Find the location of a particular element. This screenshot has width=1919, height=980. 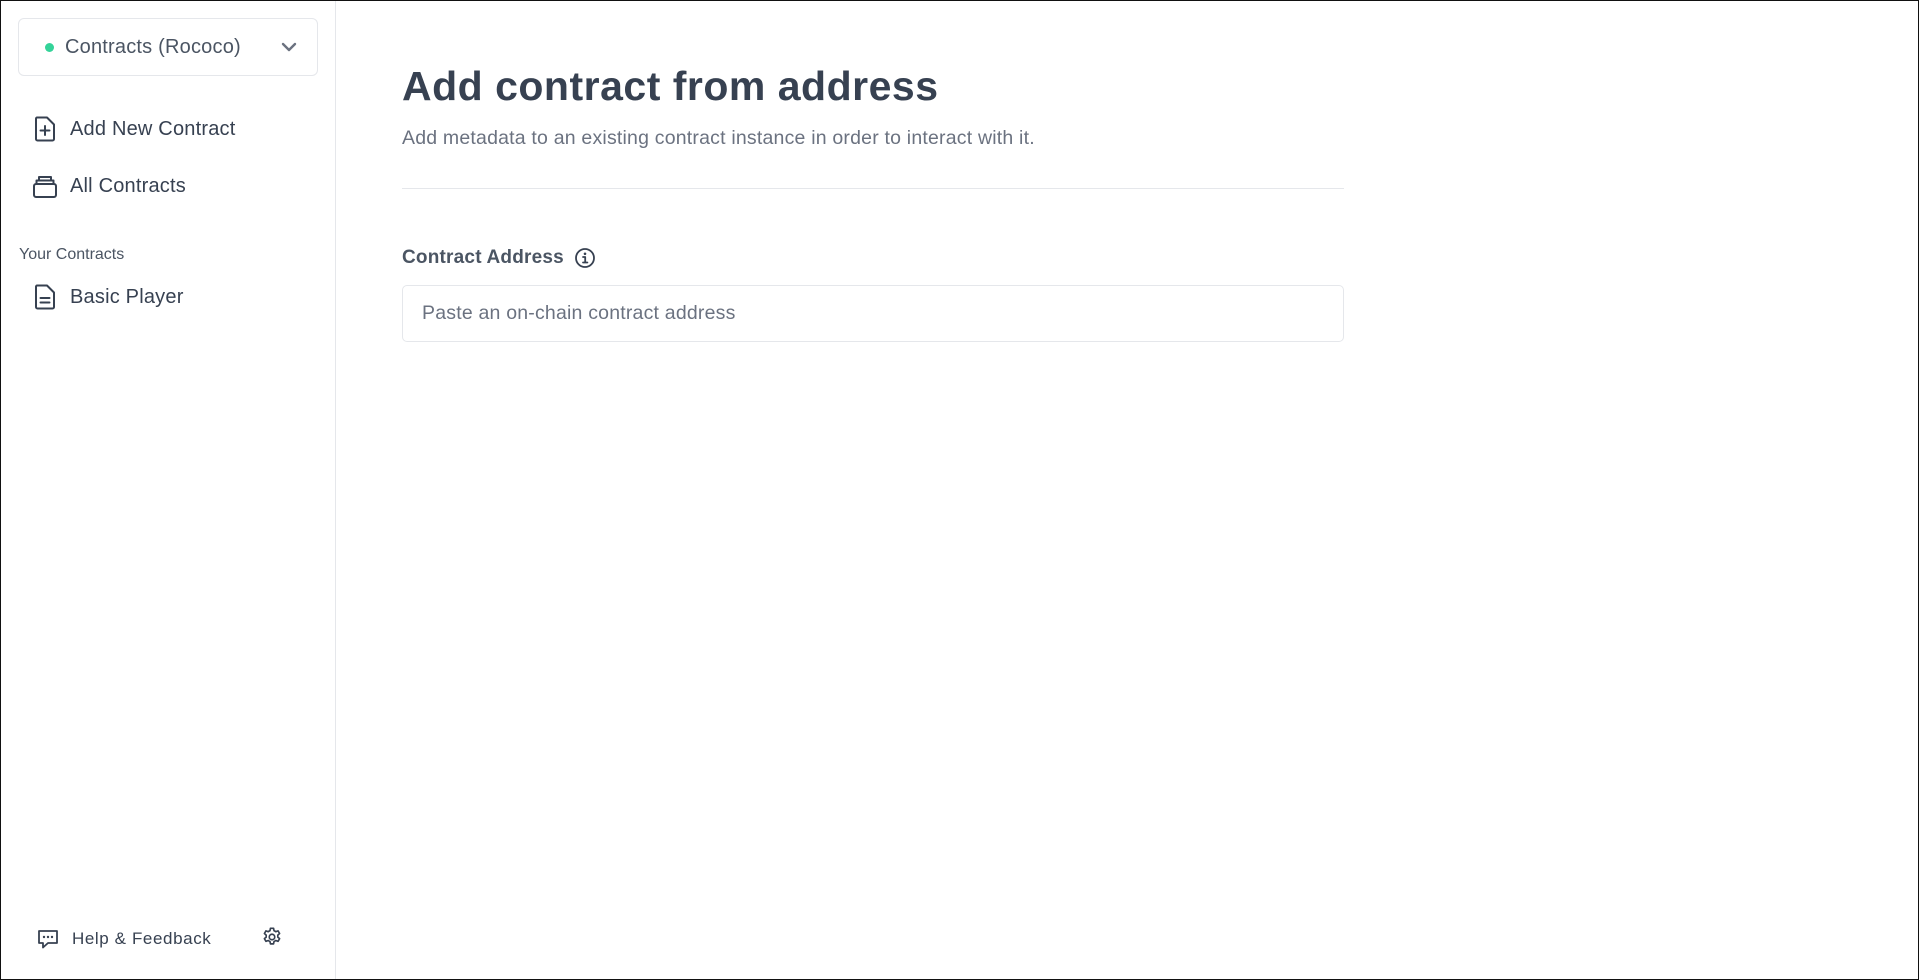

your-contracts-list: Basic Player is located at coordinates (168, 301).